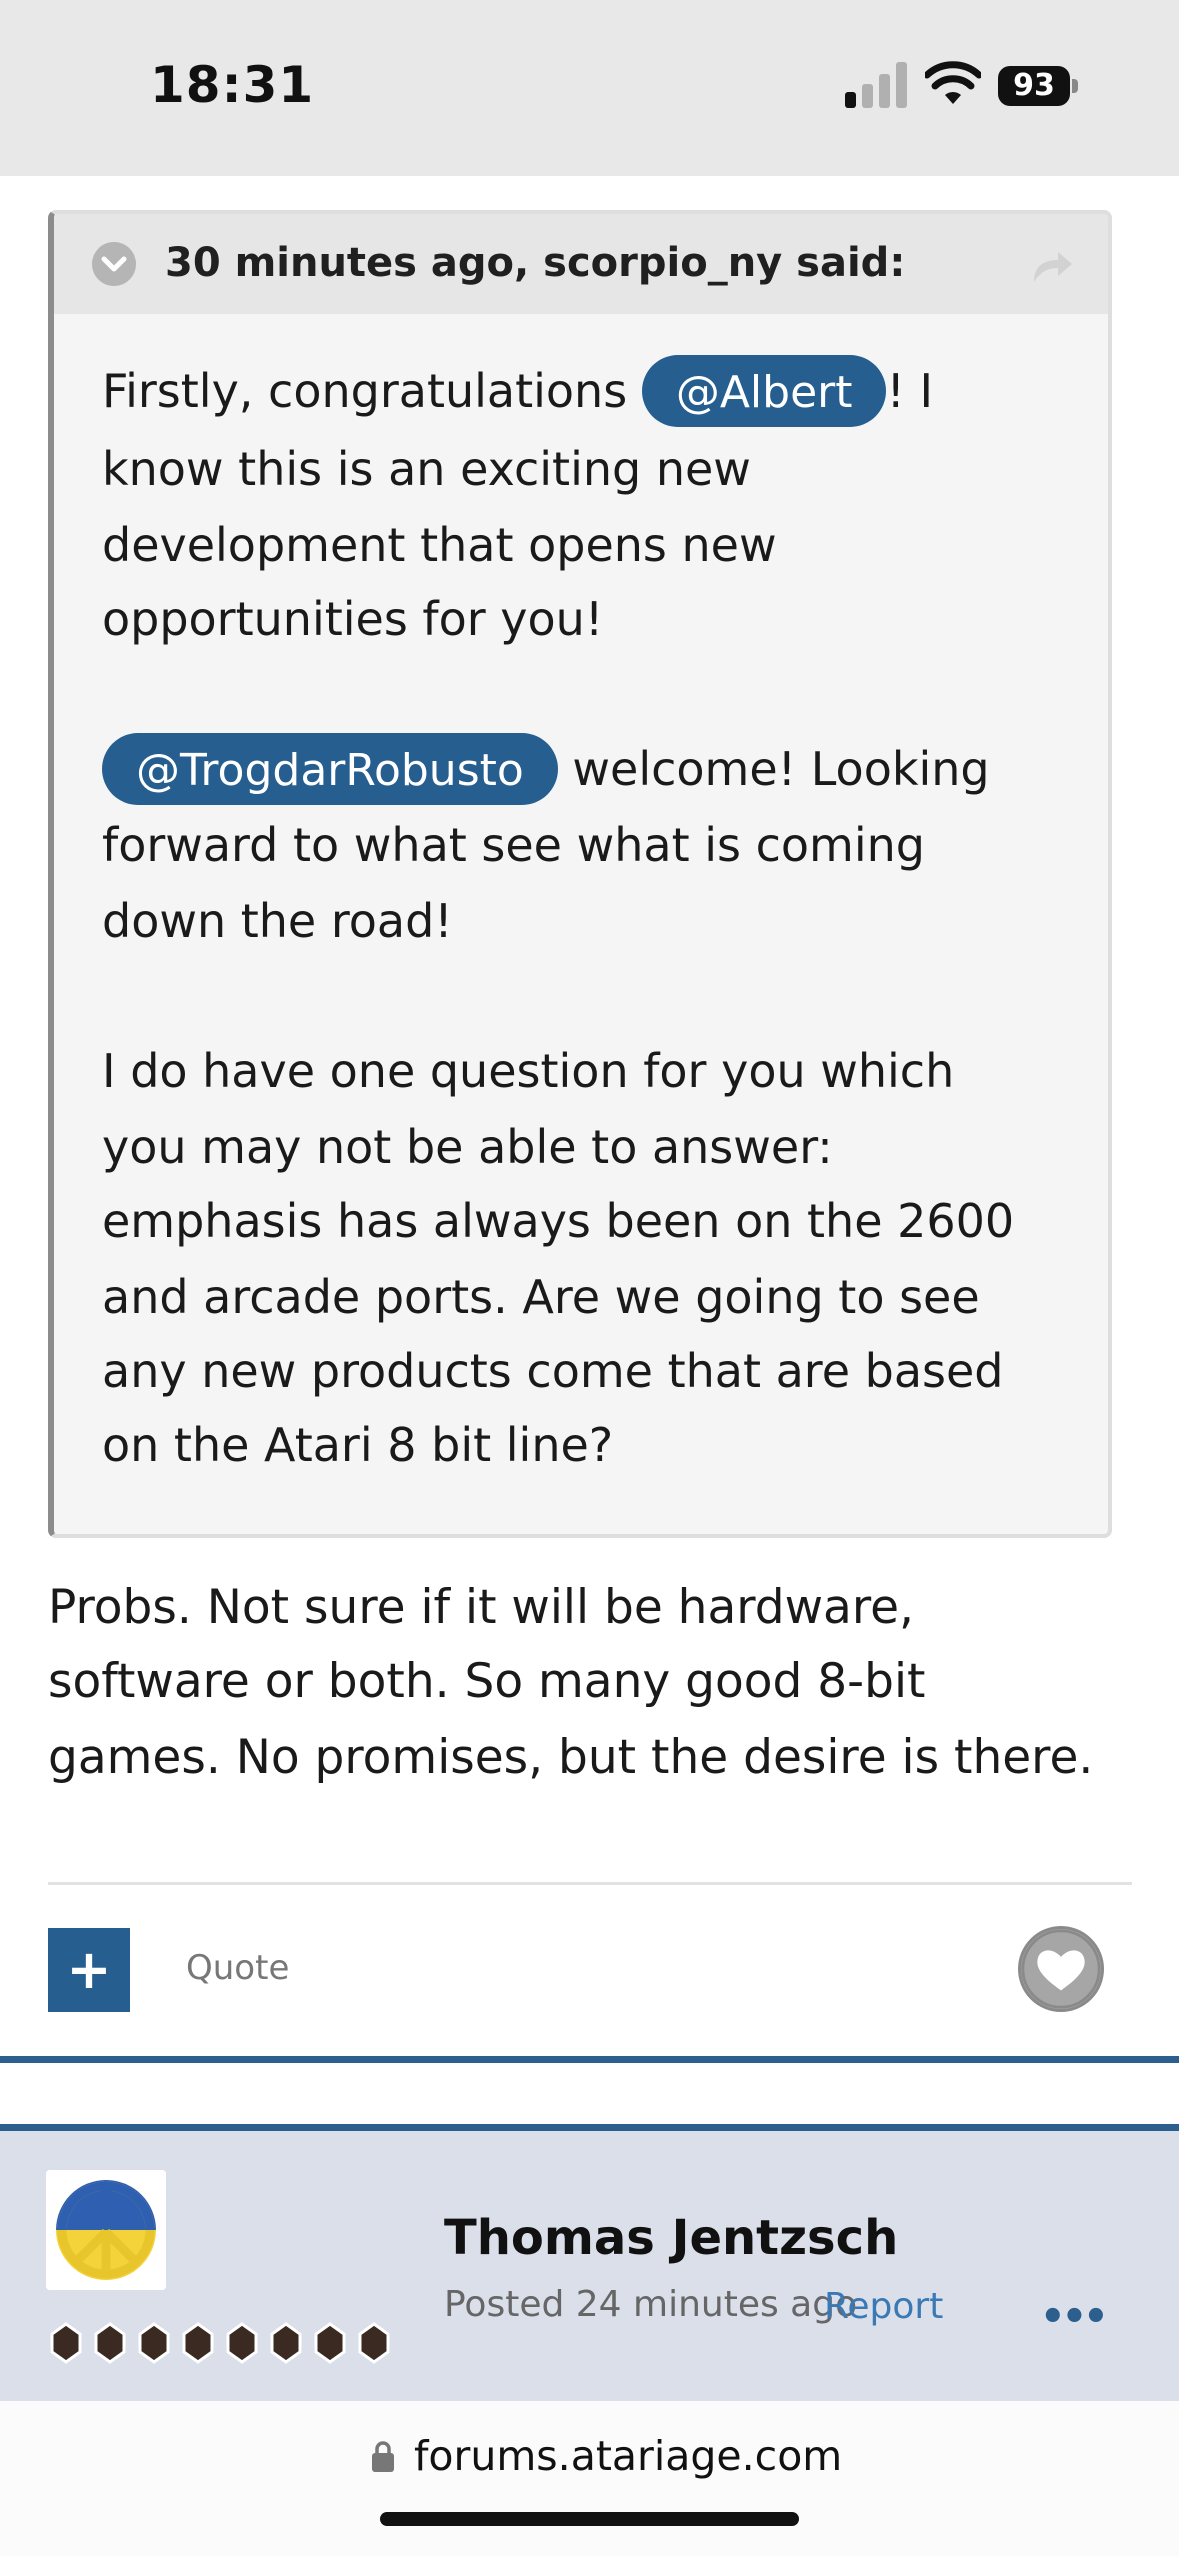 This screenshot has height=2556, width=1179. Describe the element at coordinates (528, 1071) in the screenshot. I see `quote-line: I do have one question for you which` at that location.